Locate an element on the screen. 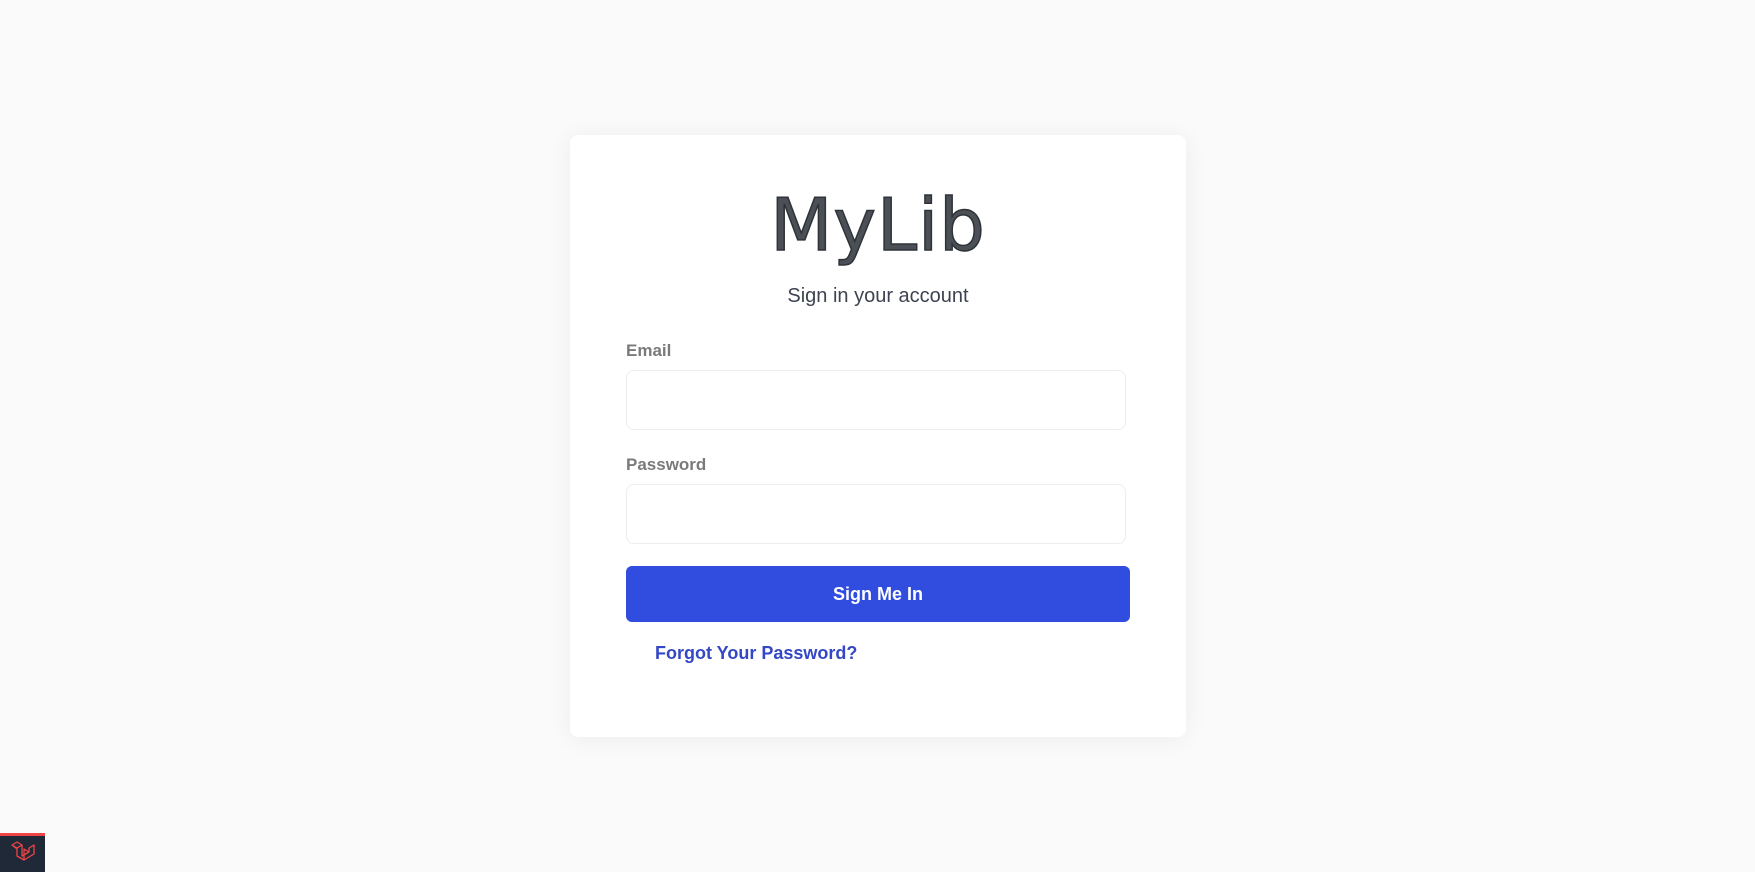 Image resolution: width=1755 pixels, height=872 pixels. debug-toolbar-toggle is located at coordinates (22, 852).